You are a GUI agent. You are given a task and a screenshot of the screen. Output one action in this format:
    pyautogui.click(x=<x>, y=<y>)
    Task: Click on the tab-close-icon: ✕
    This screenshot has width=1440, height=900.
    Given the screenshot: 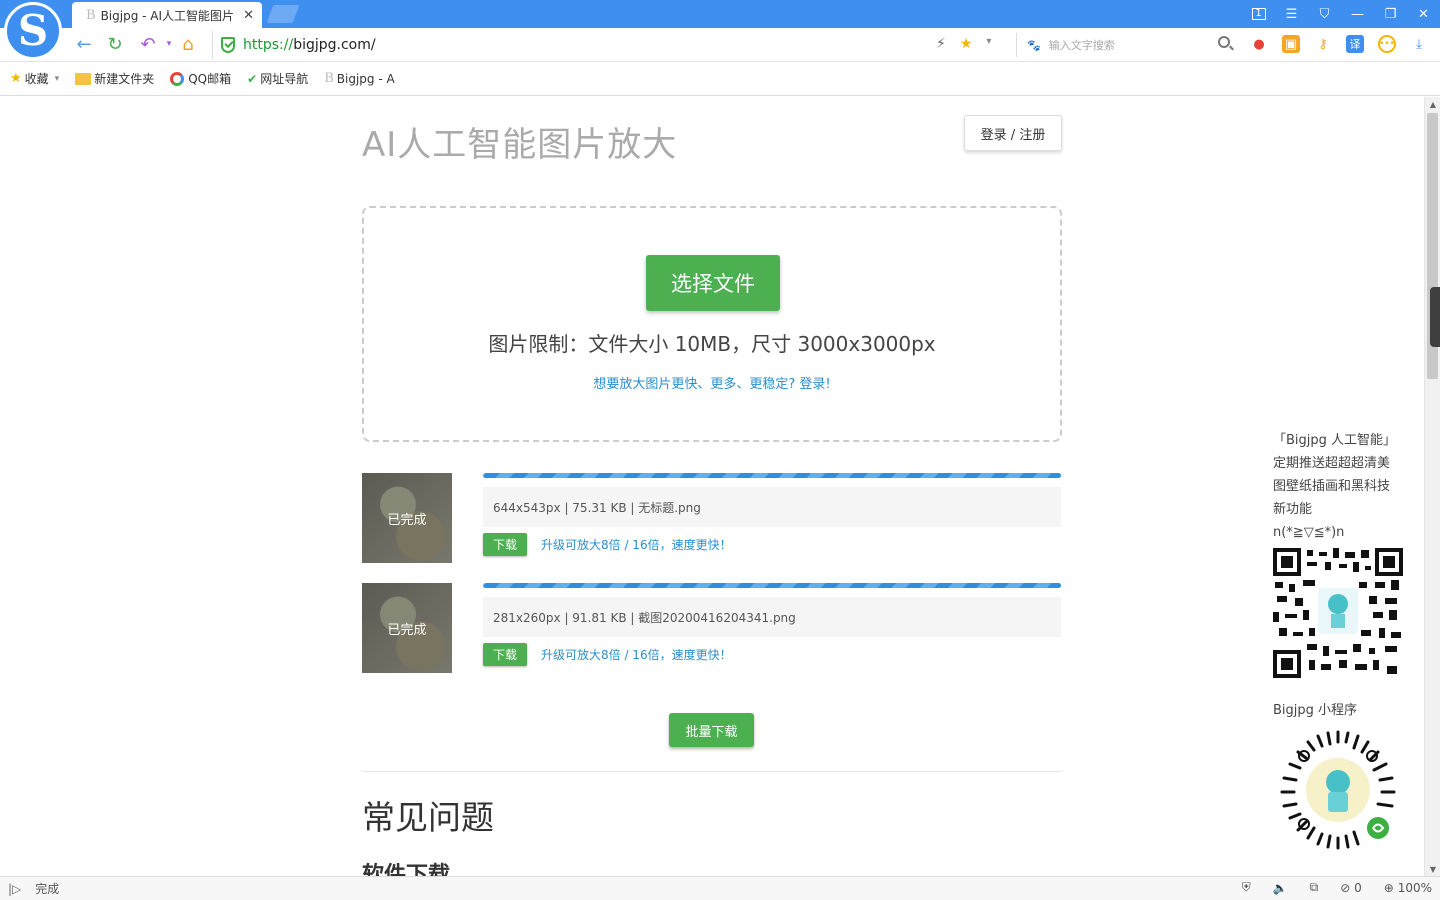 What is the action you would take?
    pyautogui.click(x=248, y=15)
    